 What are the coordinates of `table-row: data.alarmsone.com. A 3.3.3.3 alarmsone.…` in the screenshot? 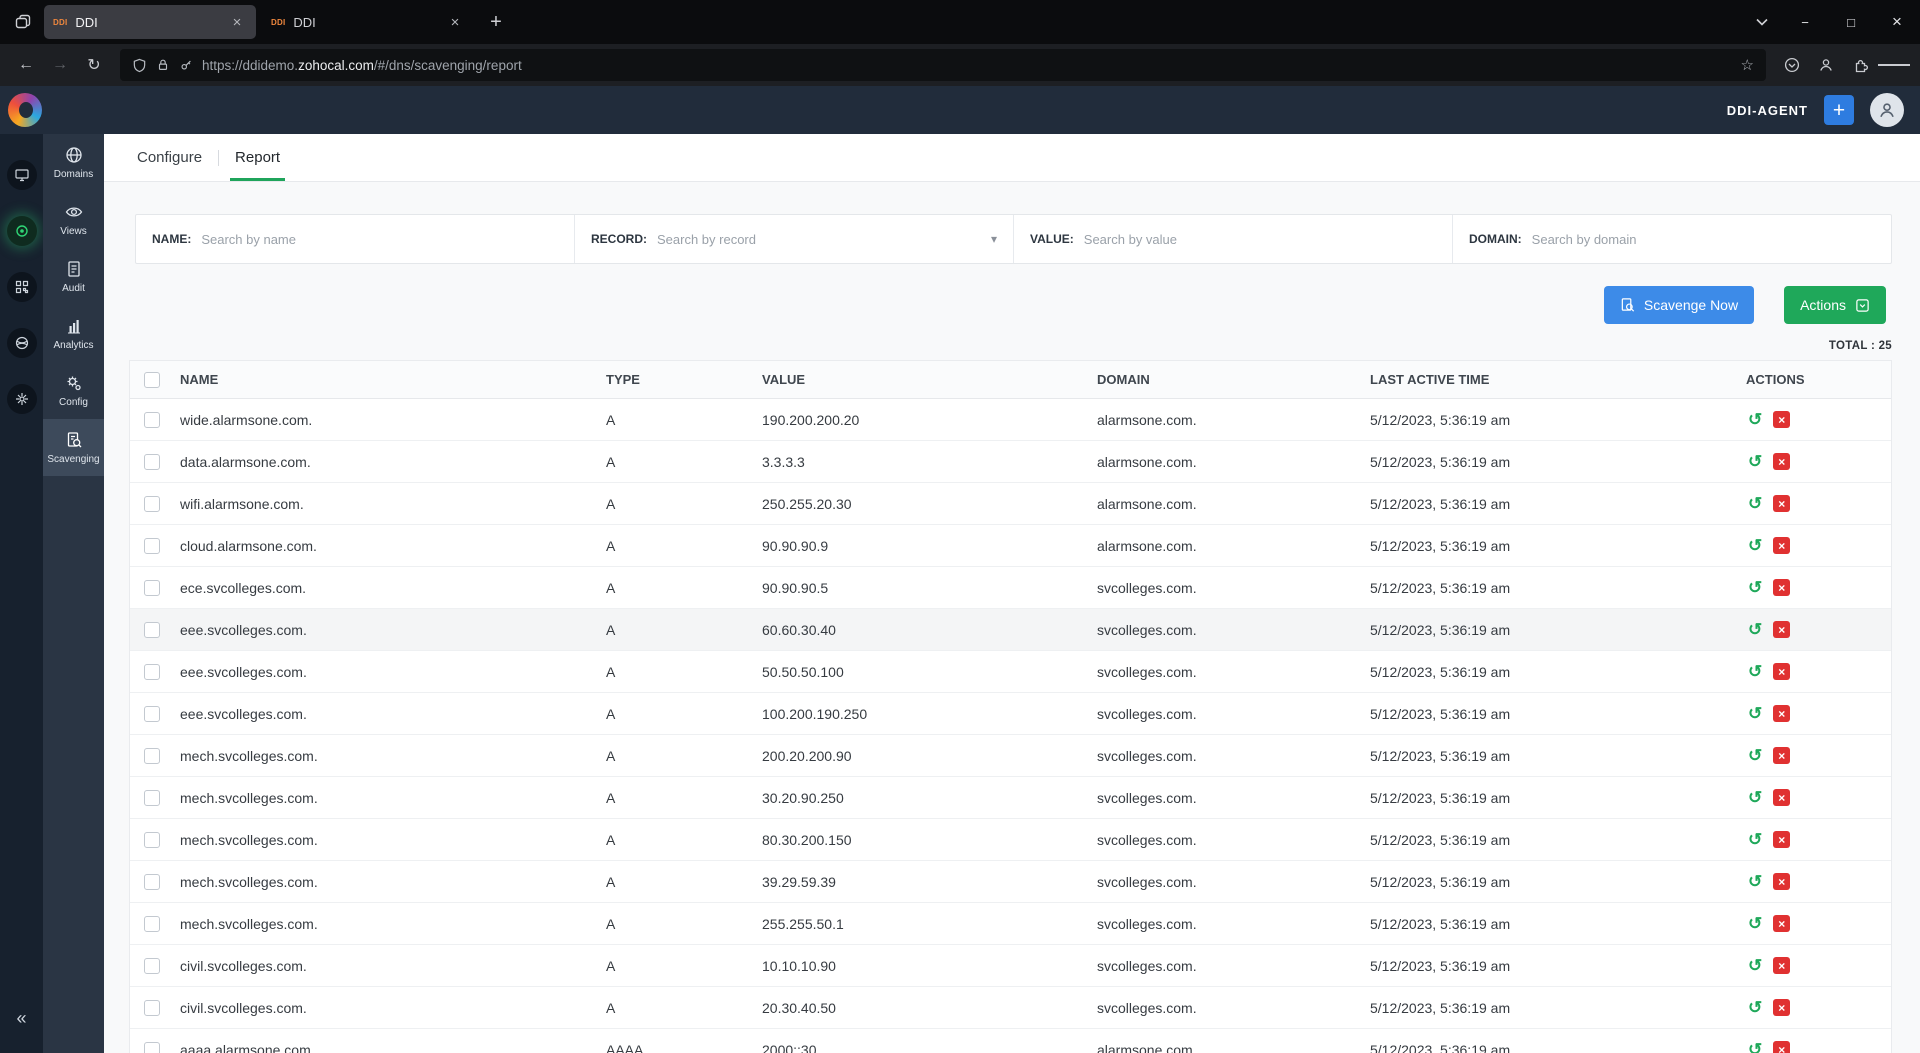 It's located at (1010, 462).